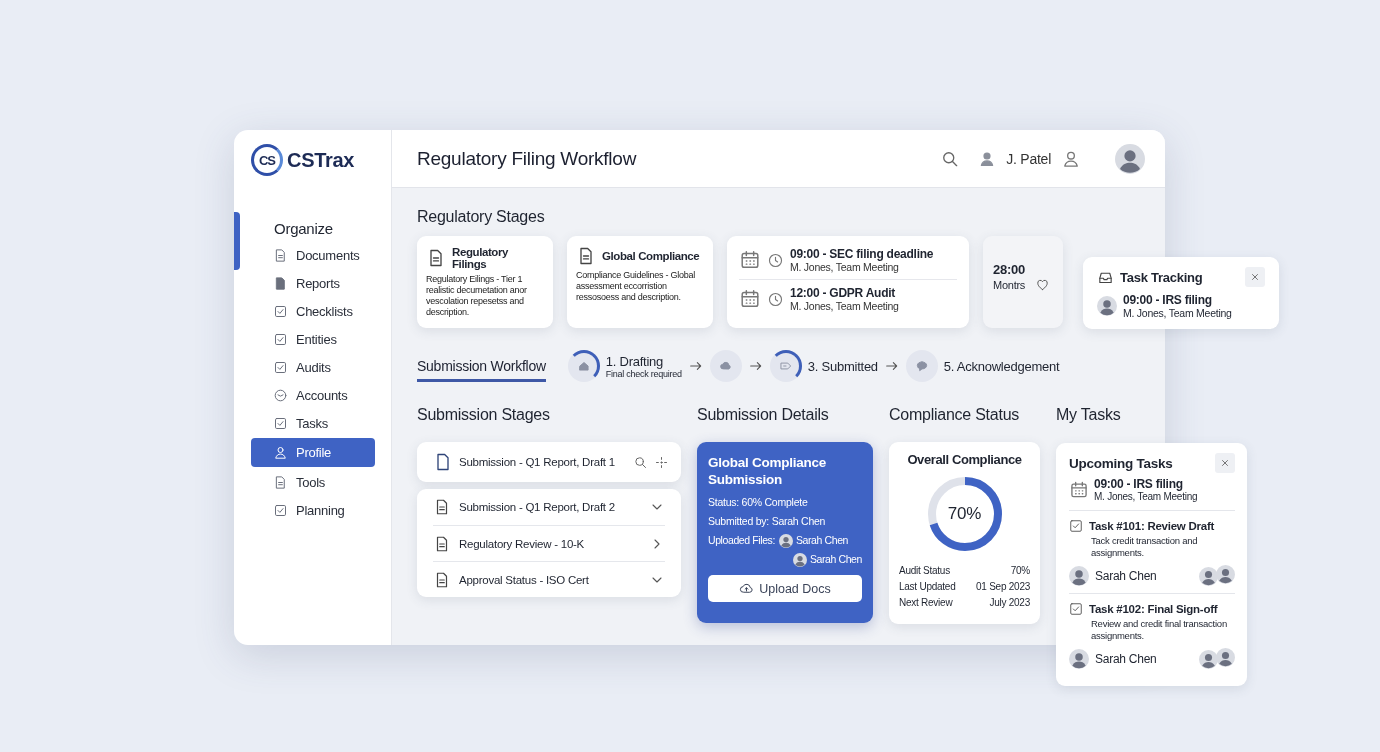  What do you see at coordinates (313, 311) in the screenshot?
I see `sidebar-item: Checklists` at bounding box center [313, 311].